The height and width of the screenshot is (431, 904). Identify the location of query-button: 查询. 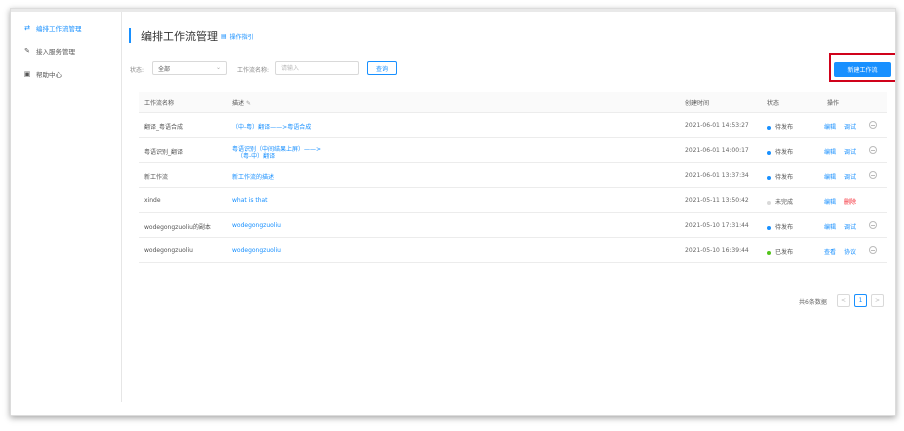
(382, 68).